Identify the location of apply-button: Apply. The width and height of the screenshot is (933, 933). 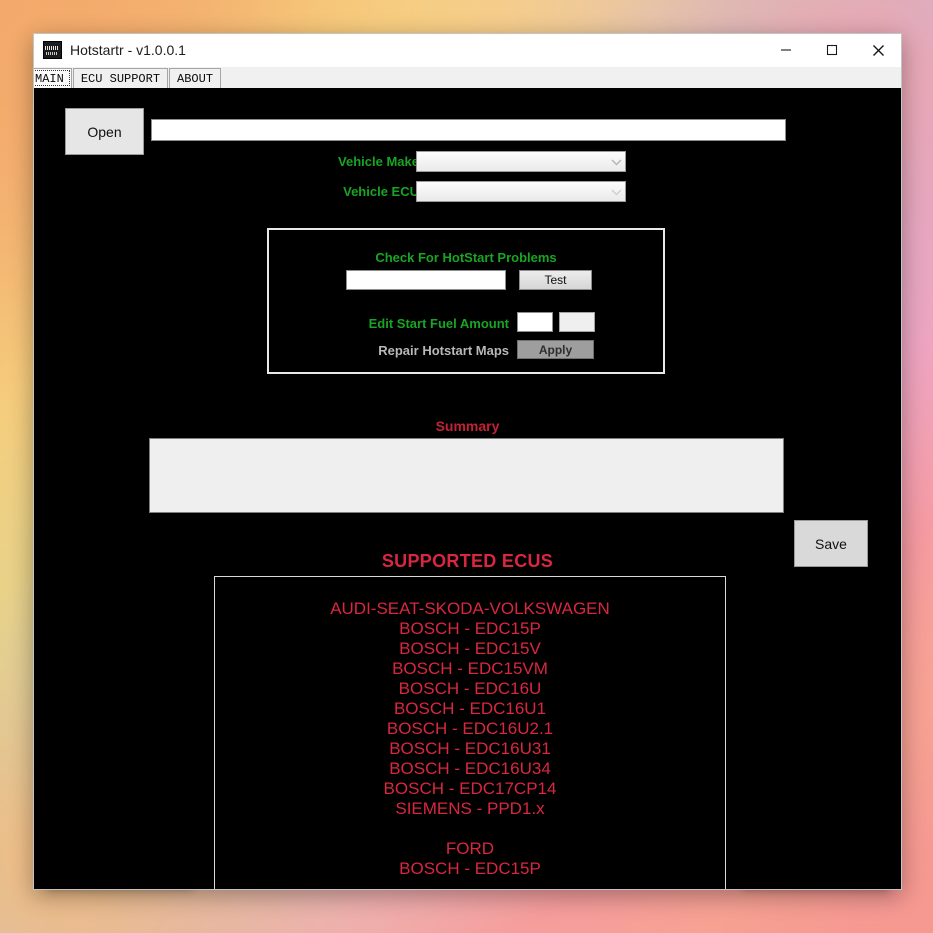
(555, 349).